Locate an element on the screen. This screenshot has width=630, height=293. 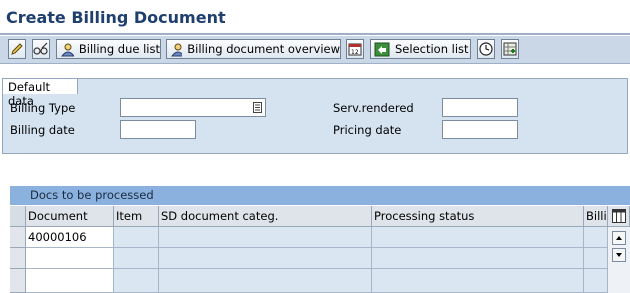
billing-type-field is located at coordinates (193, 107).